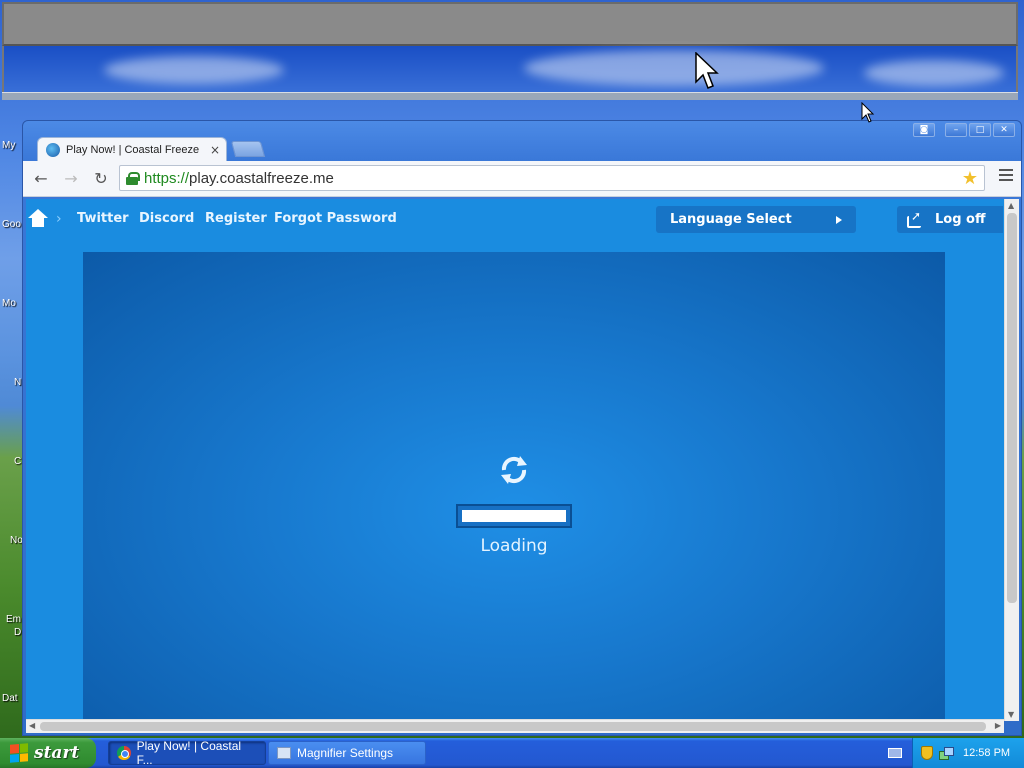  I want to click on desktop-icon-label: Em, so click(13, 619).